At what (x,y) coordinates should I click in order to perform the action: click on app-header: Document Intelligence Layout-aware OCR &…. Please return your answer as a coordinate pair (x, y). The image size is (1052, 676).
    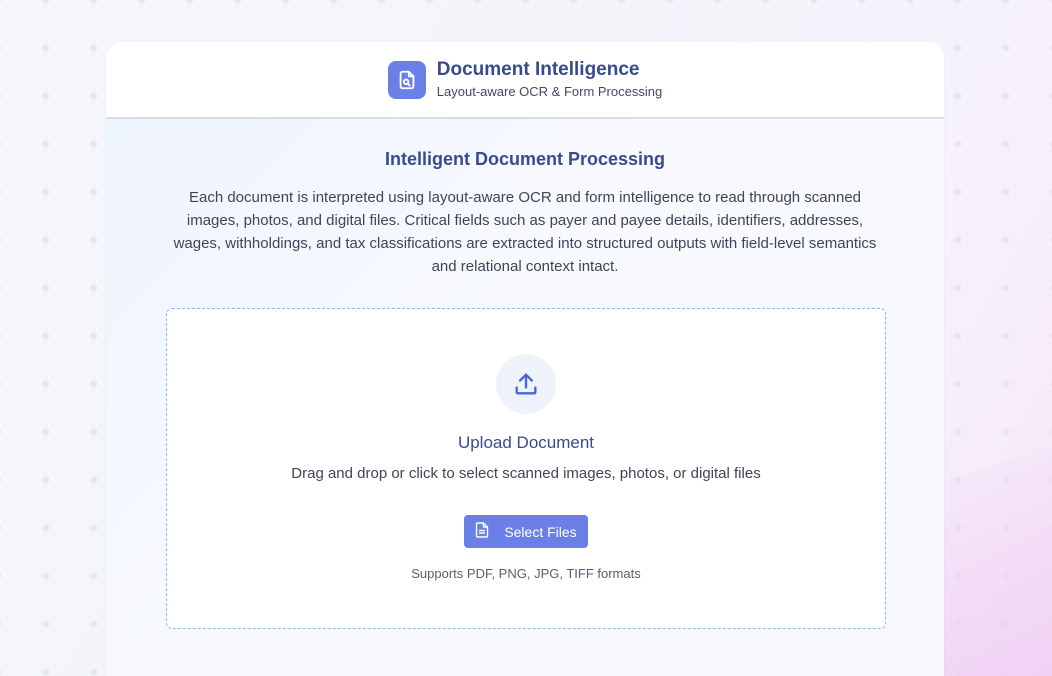
    Looking at the image, I should click on (525, 80).